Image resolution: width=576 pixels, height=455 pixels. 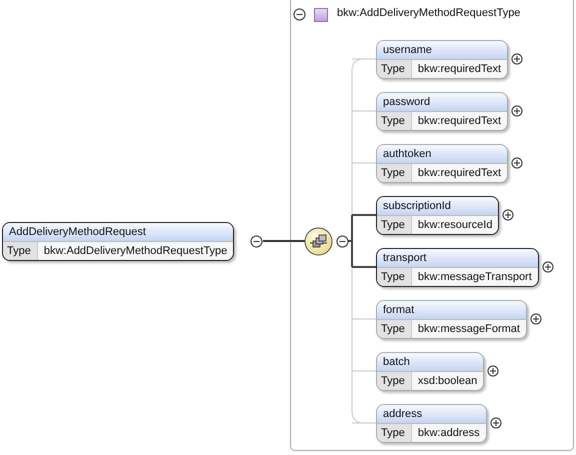 I want to click on element-node: username Type bkw:requiredText, so click(x=442, y=59).